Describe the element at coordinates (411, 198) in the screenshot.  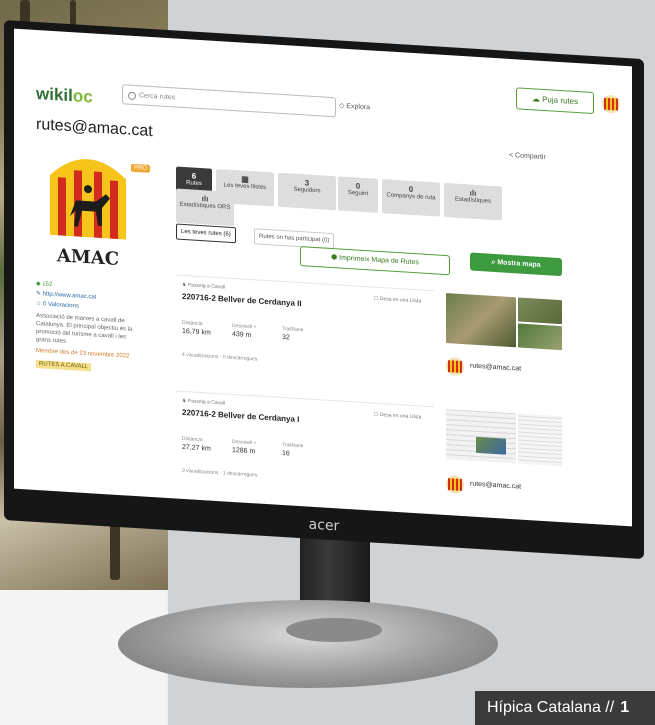
I see `tab-companions: 0 Companys de ruta` at that location.